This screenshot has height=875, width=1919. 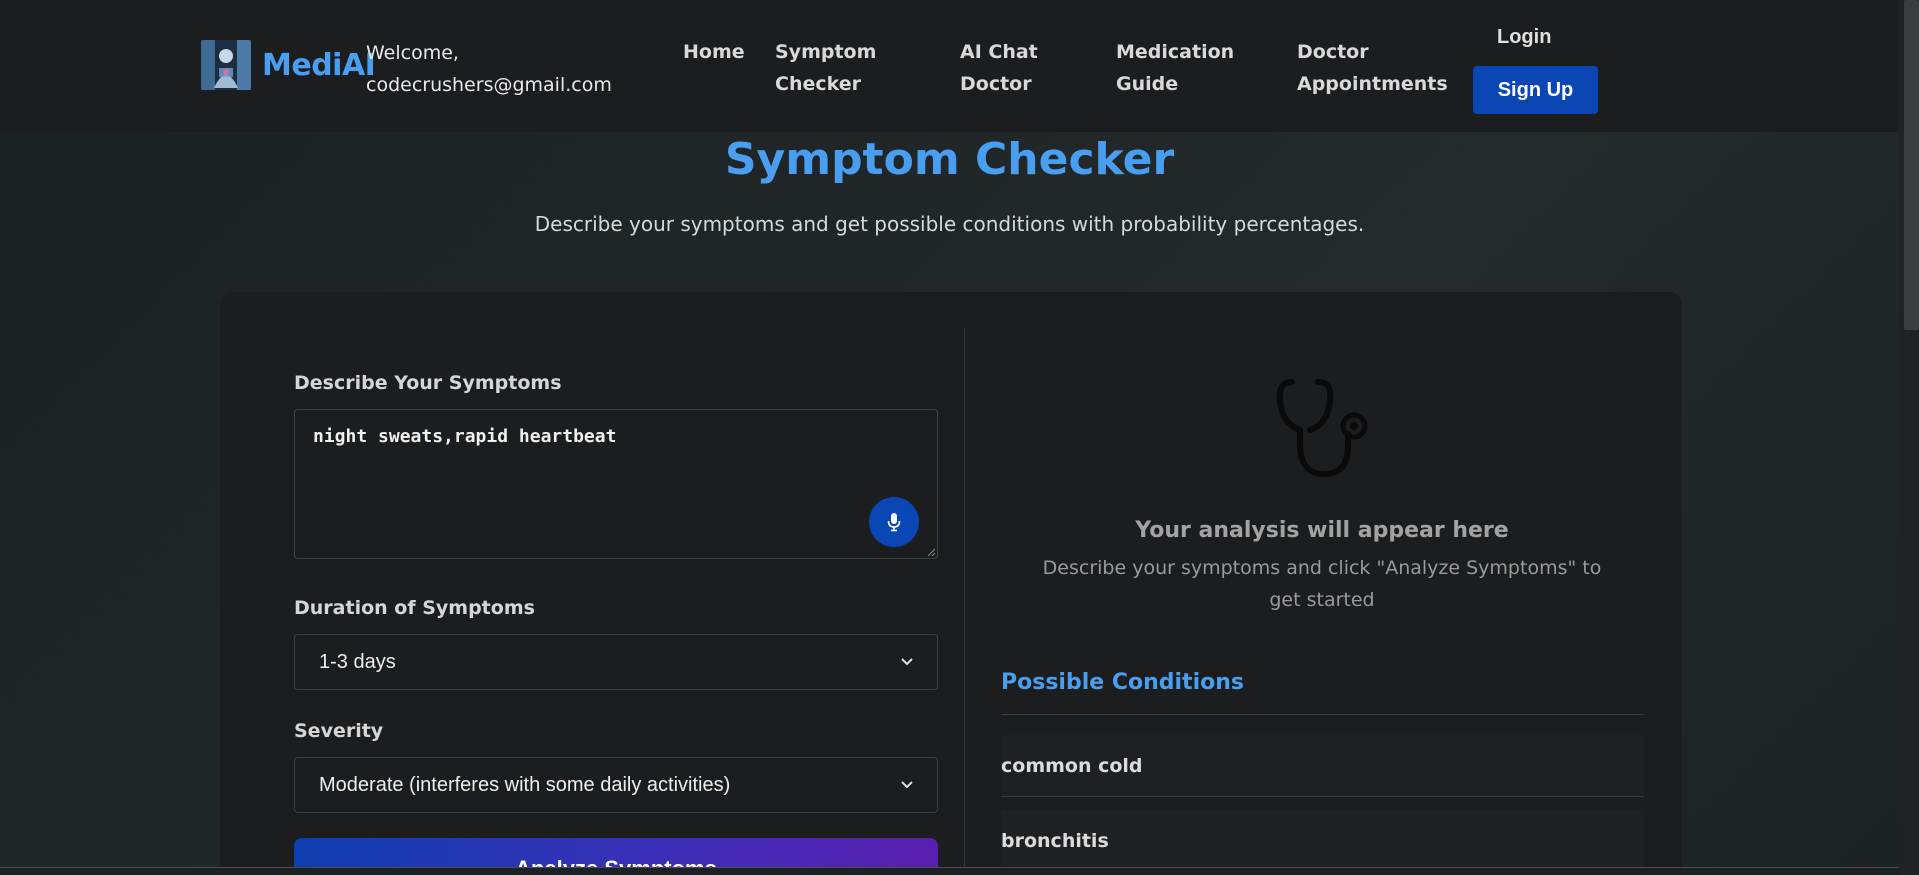 What do you see at coordinates (1175, 52) in the screenshot?
I see `nav-medication-guide-line1: Medication` at bounding box center [1175, 52].